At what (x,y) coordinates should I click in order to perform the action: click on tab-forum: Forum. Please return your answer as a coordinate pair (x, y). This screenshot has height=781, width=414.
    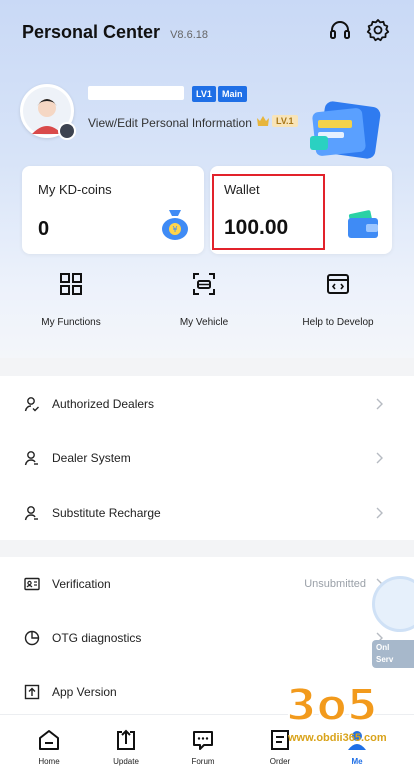
    Looking at the image, I should click on (203, 747).